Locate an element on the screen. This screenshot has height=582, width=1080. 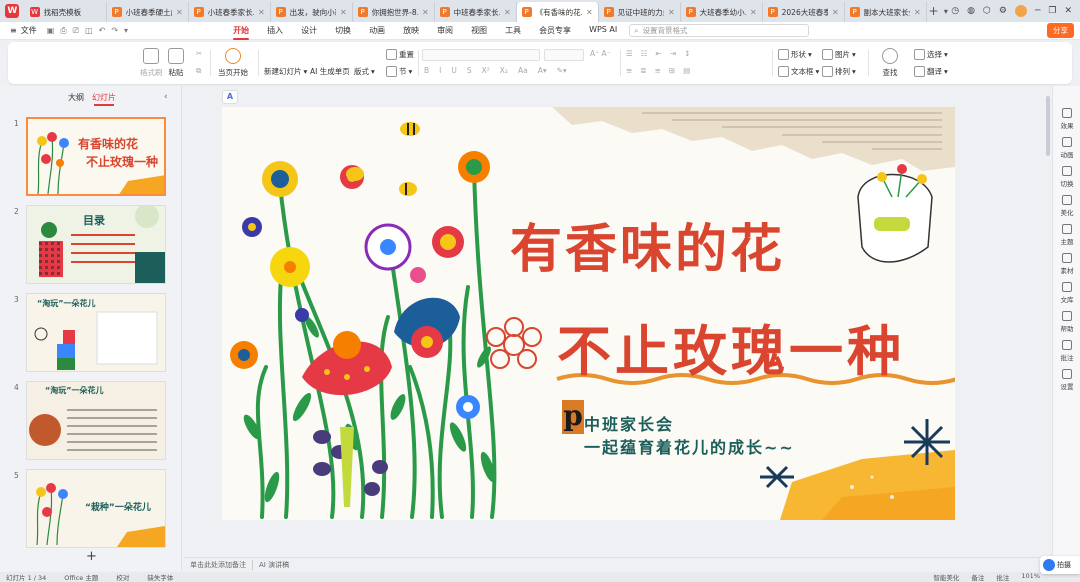
picture-button: 图片 ▾ is located at coordinates (839, 54).